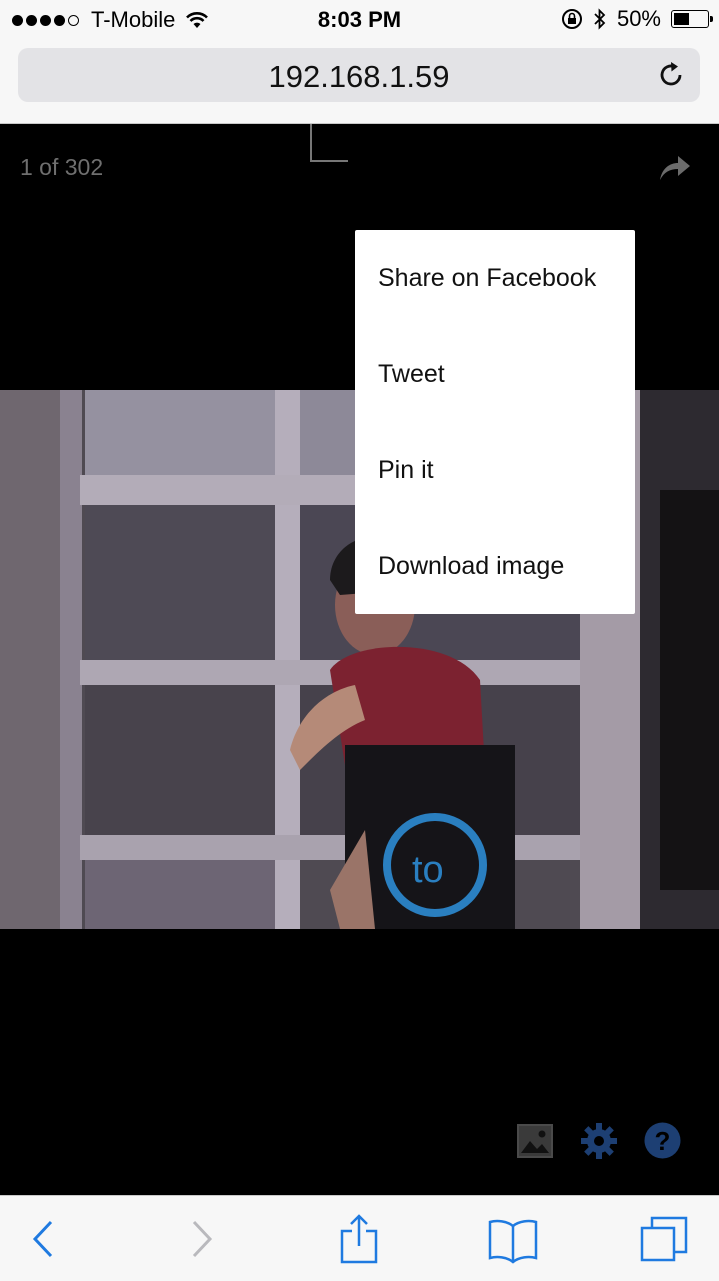  I want to click on chevron-left-icon, so click(43, 1239).